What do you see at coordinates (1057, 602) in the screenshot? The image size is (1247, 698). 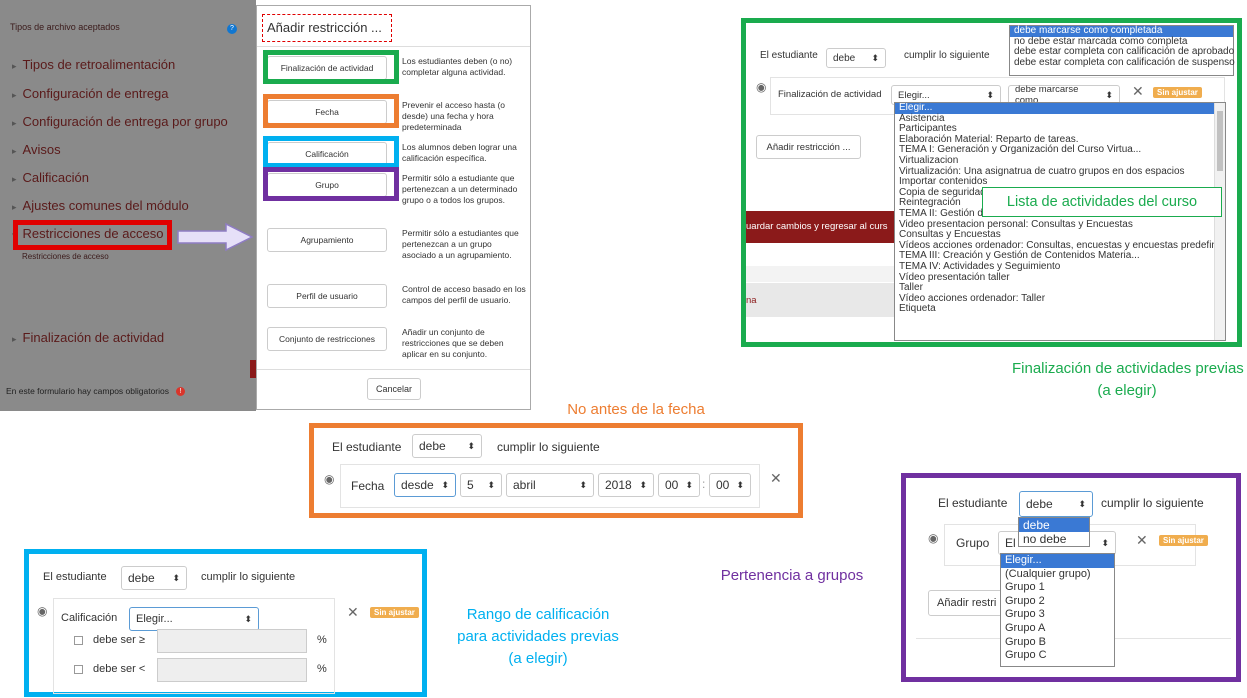 I see `option: Grupo 2` at bounding box center [1057, 602].